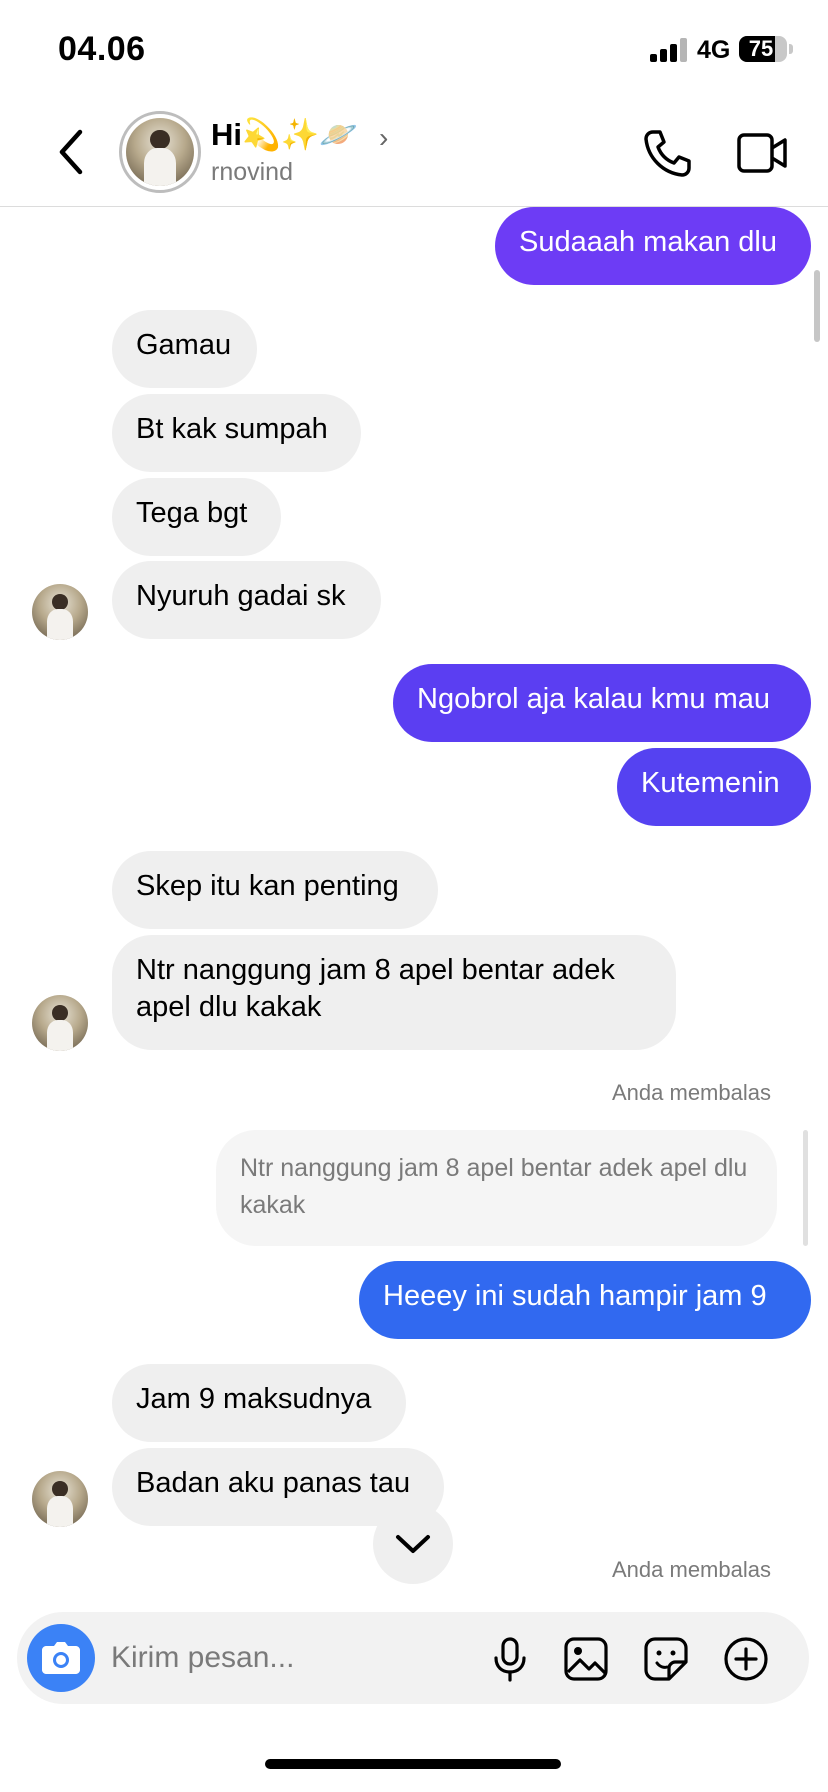 The width and height of the screenshot is (828, 1792). I want to click on chat-header: Hi💫✨🪐 › rnovind, so click(414, 153).